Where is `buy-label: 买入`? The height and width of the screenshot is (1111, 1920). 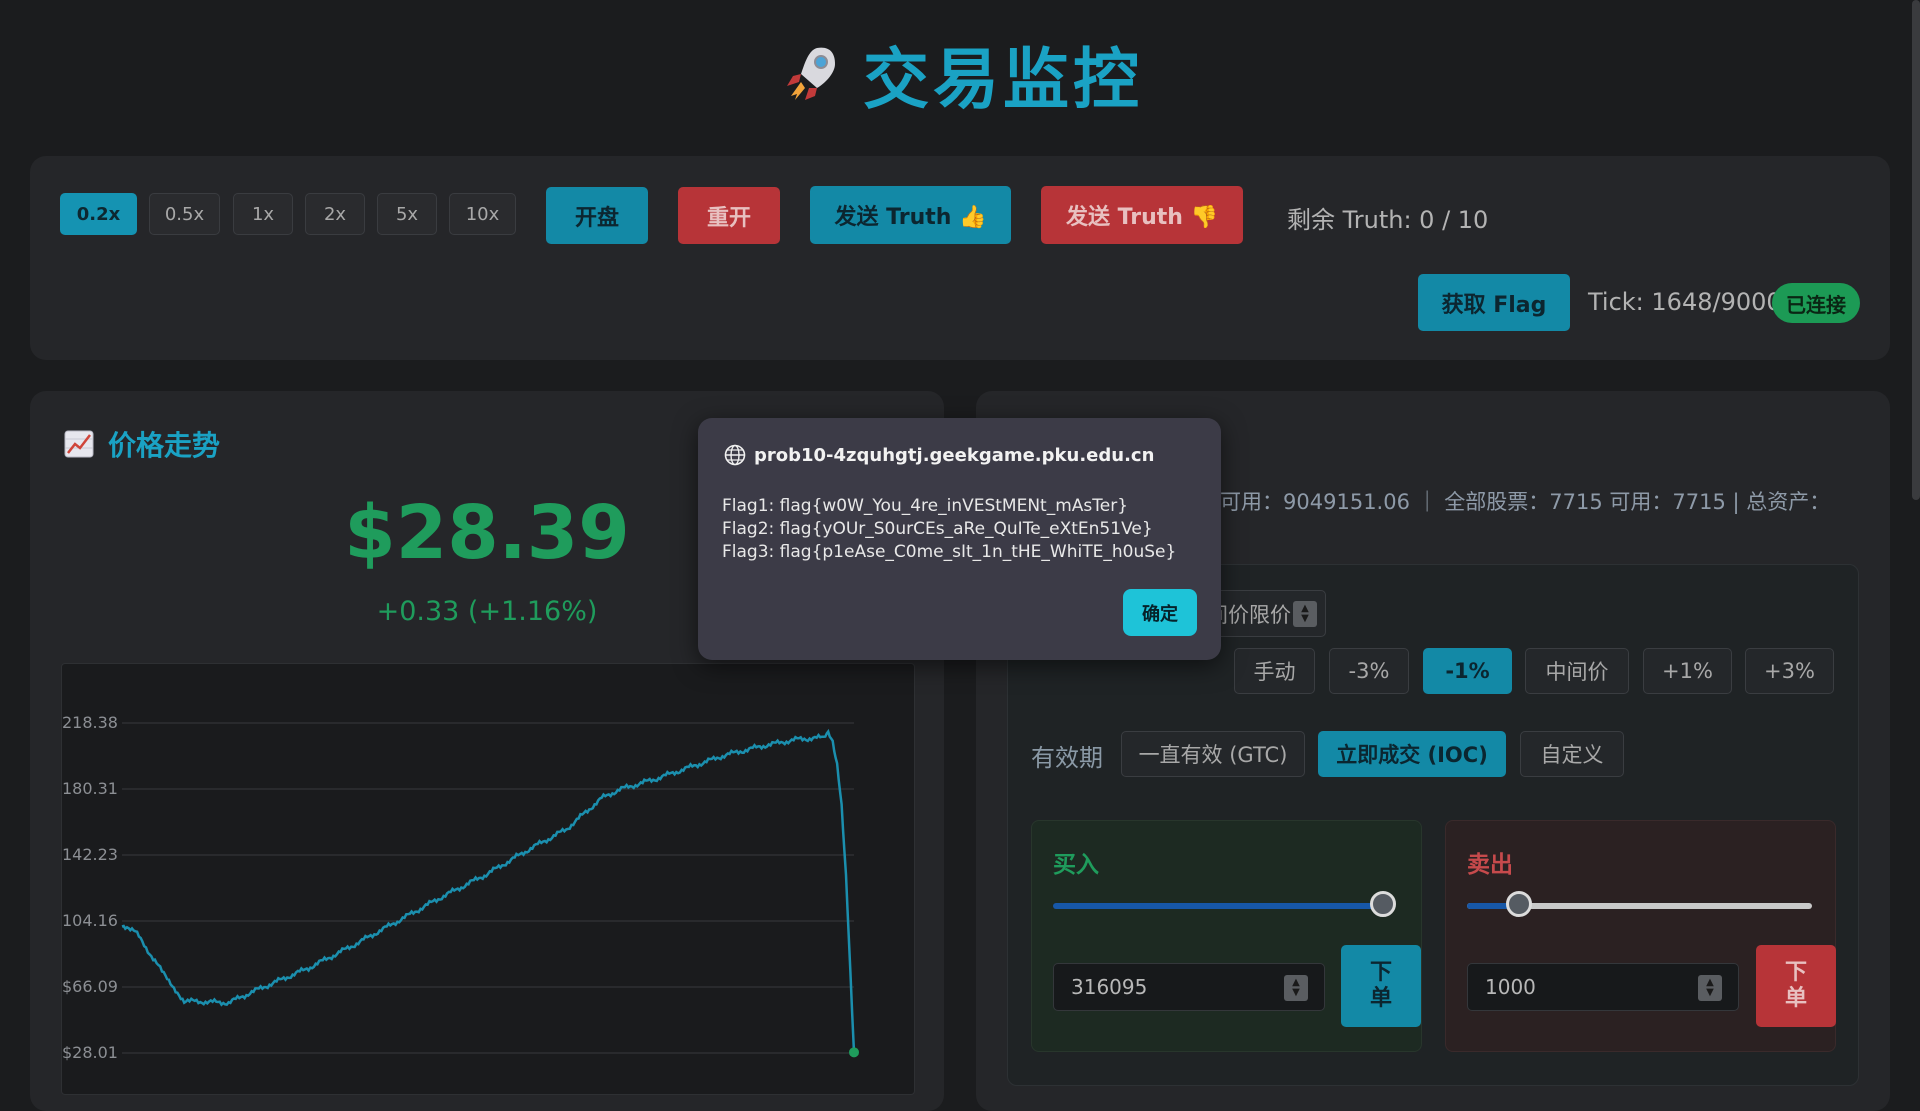
buy-label: 买入 is located at coordinates (1076, 865).